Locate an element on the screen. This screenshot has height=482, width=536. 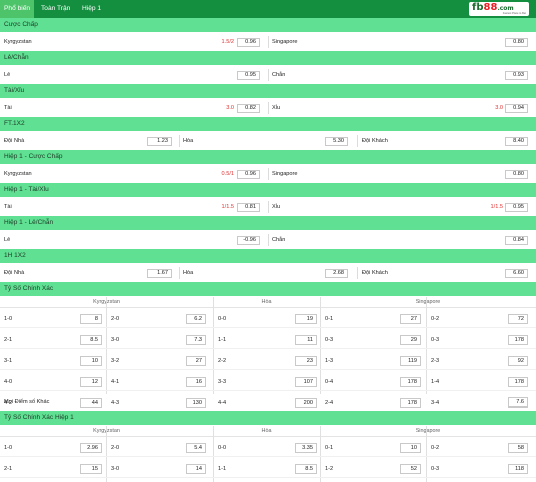
other-scores-label: Mọi Điểm số Khác is located at coordinates (27, 402).